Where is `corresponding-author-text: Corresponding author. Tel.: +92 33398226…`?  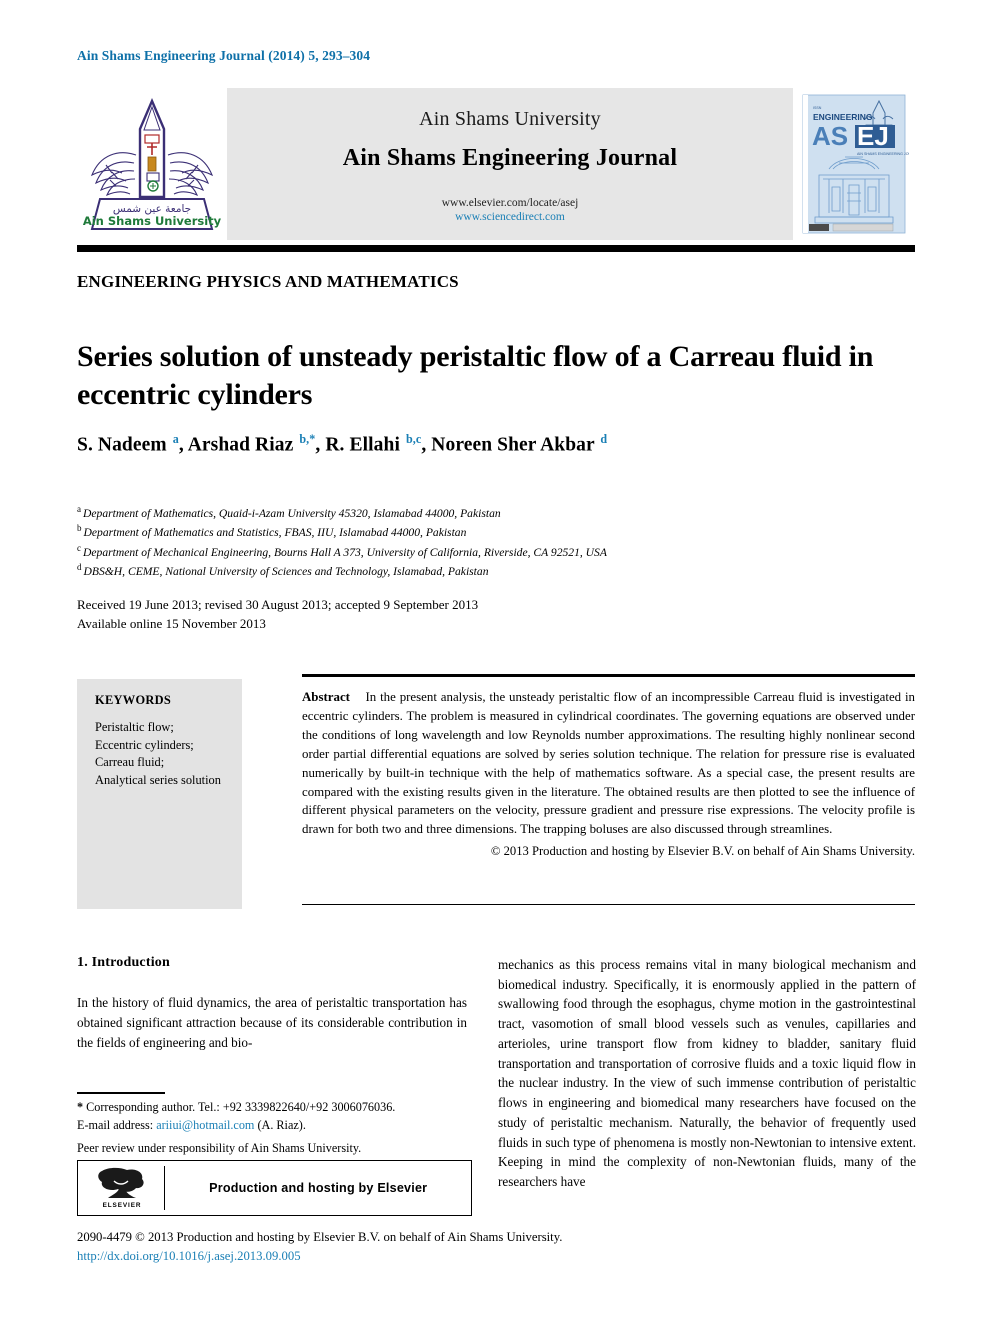
corresponding-author-text: Corresponding author. Tel.: +92 33398226… is located at coordinates (241, 1107).